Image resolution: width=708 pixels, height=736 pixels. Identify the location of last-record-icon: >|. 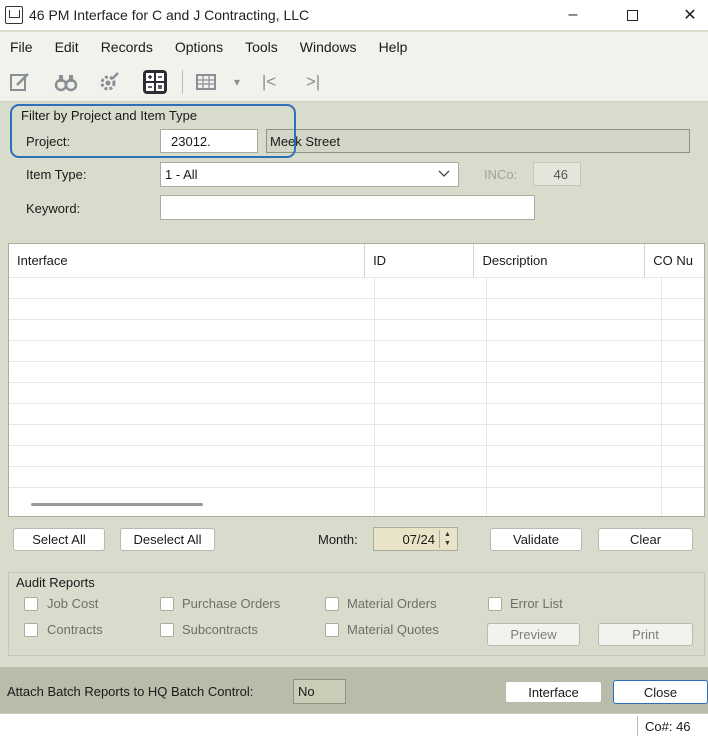
(313, 82).